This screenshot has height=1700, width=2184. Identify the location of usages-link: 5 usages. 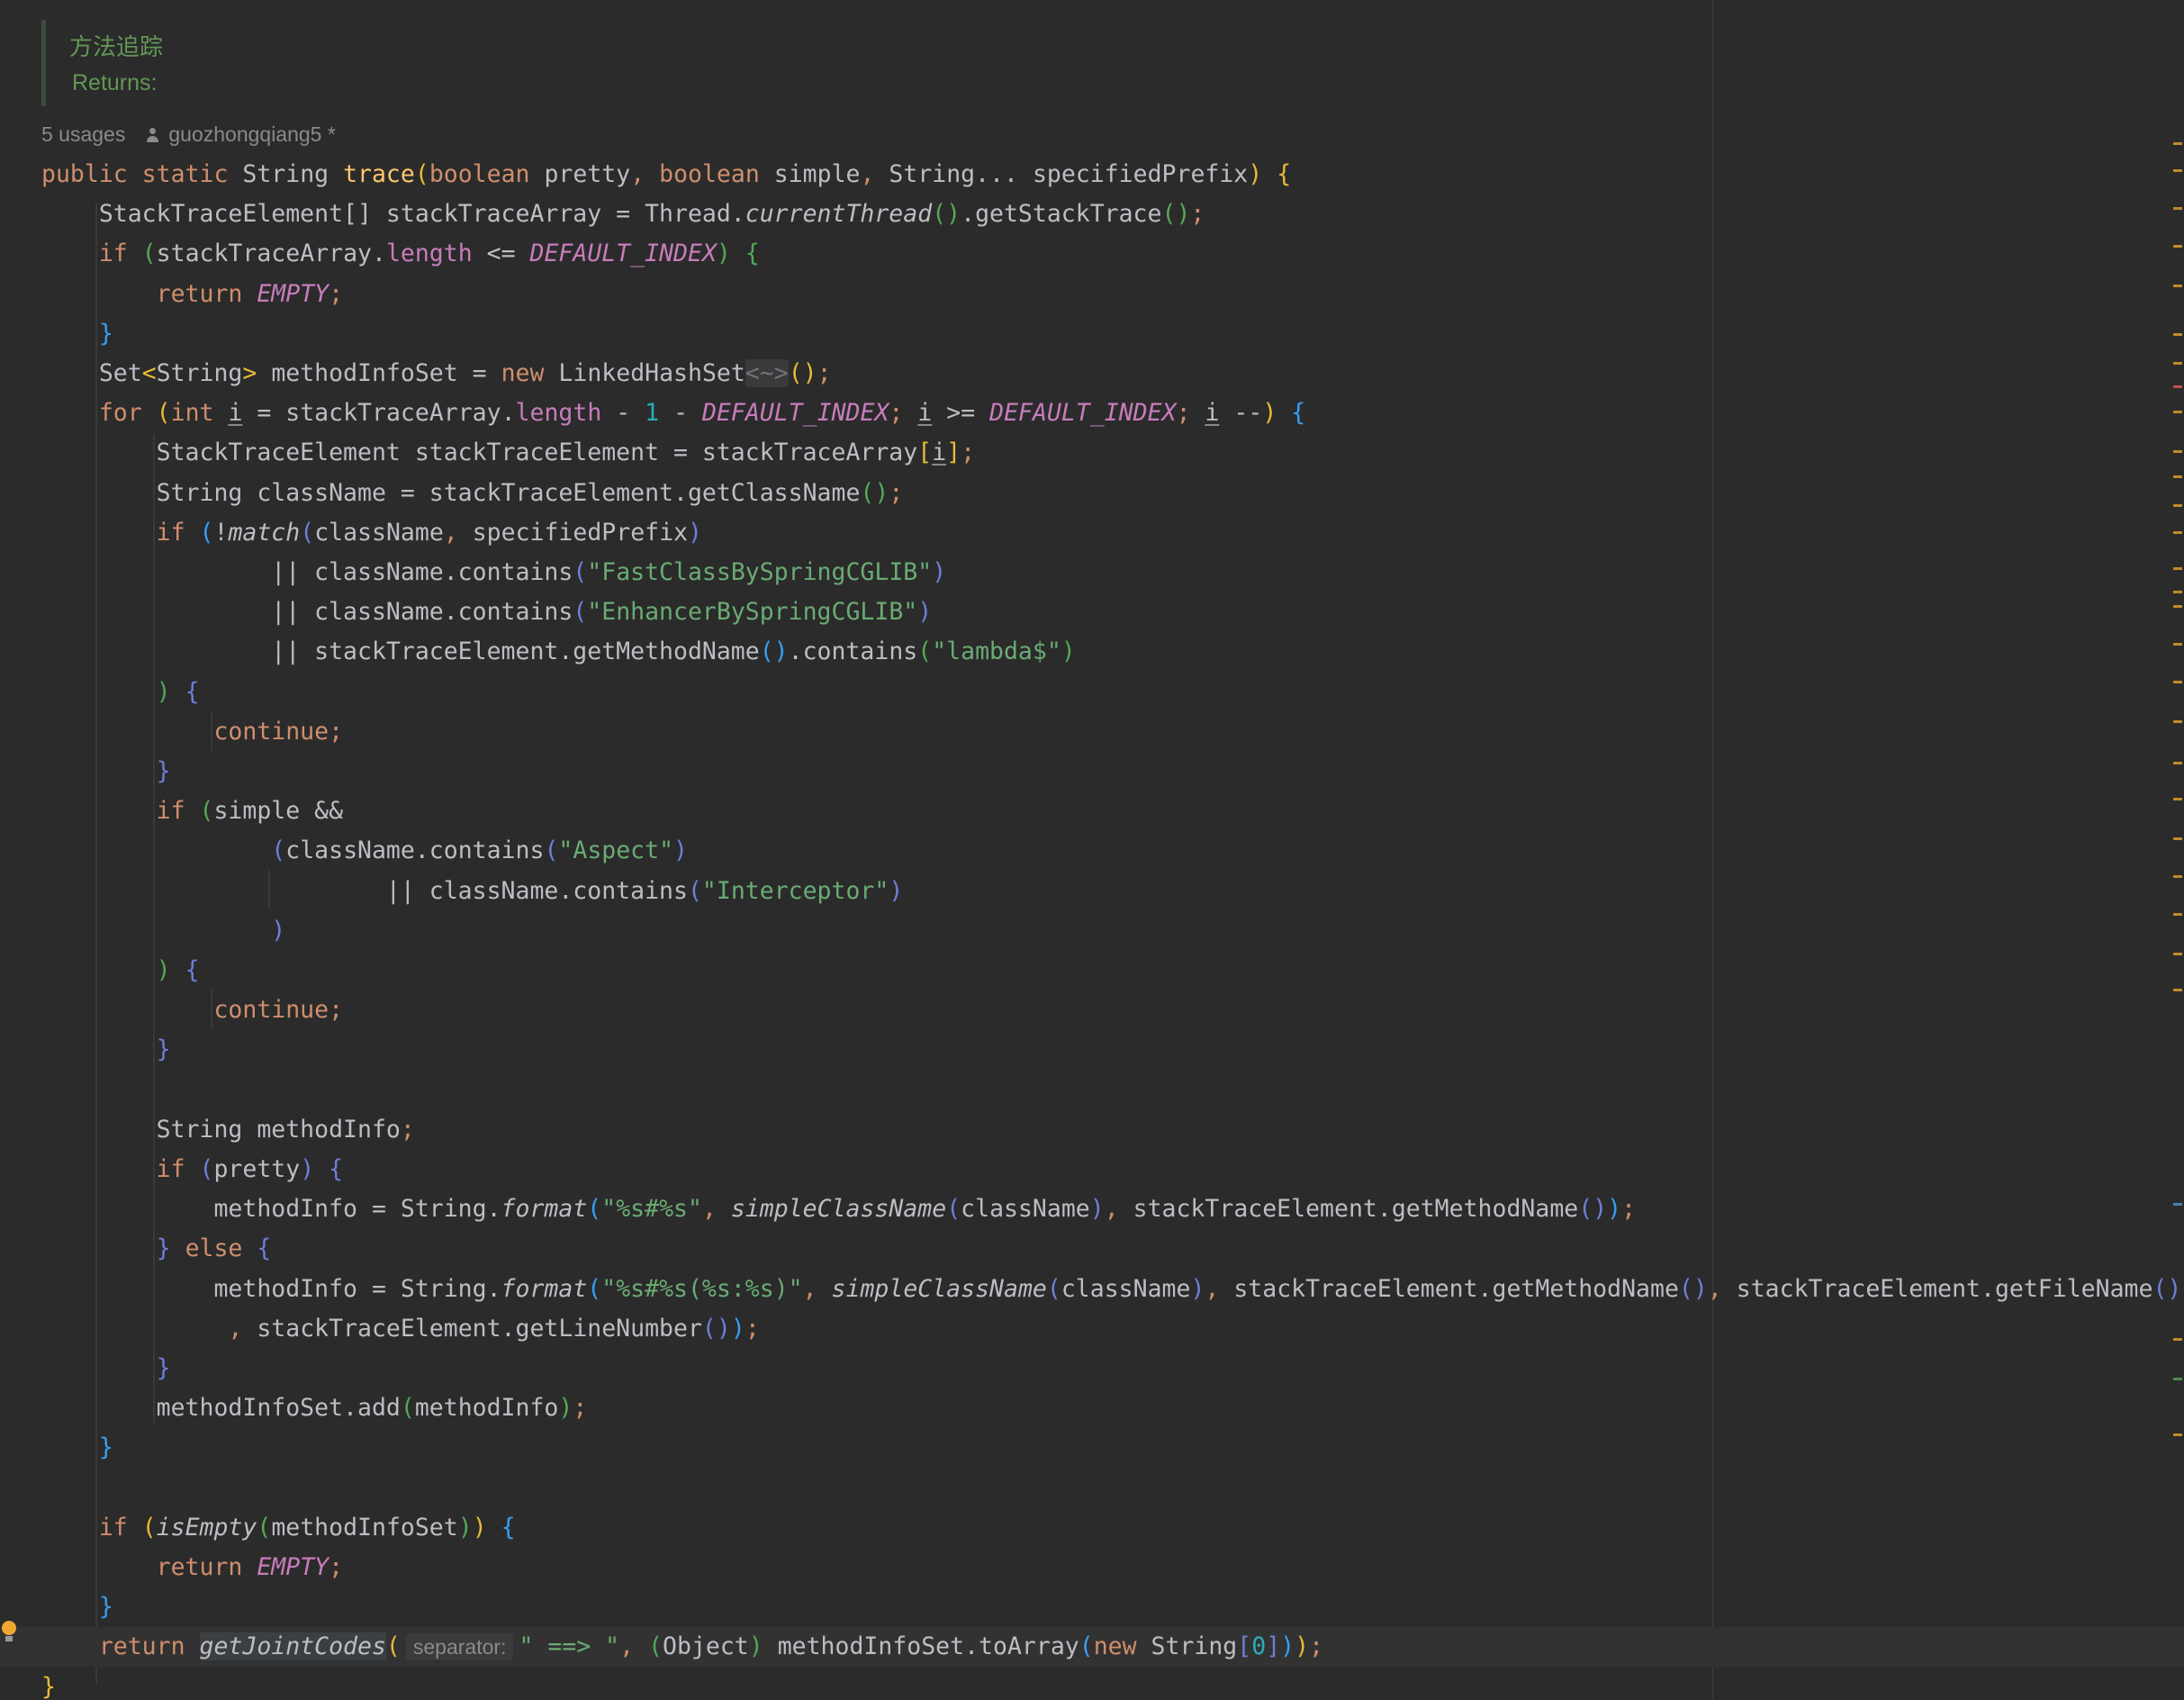
(83, 134).